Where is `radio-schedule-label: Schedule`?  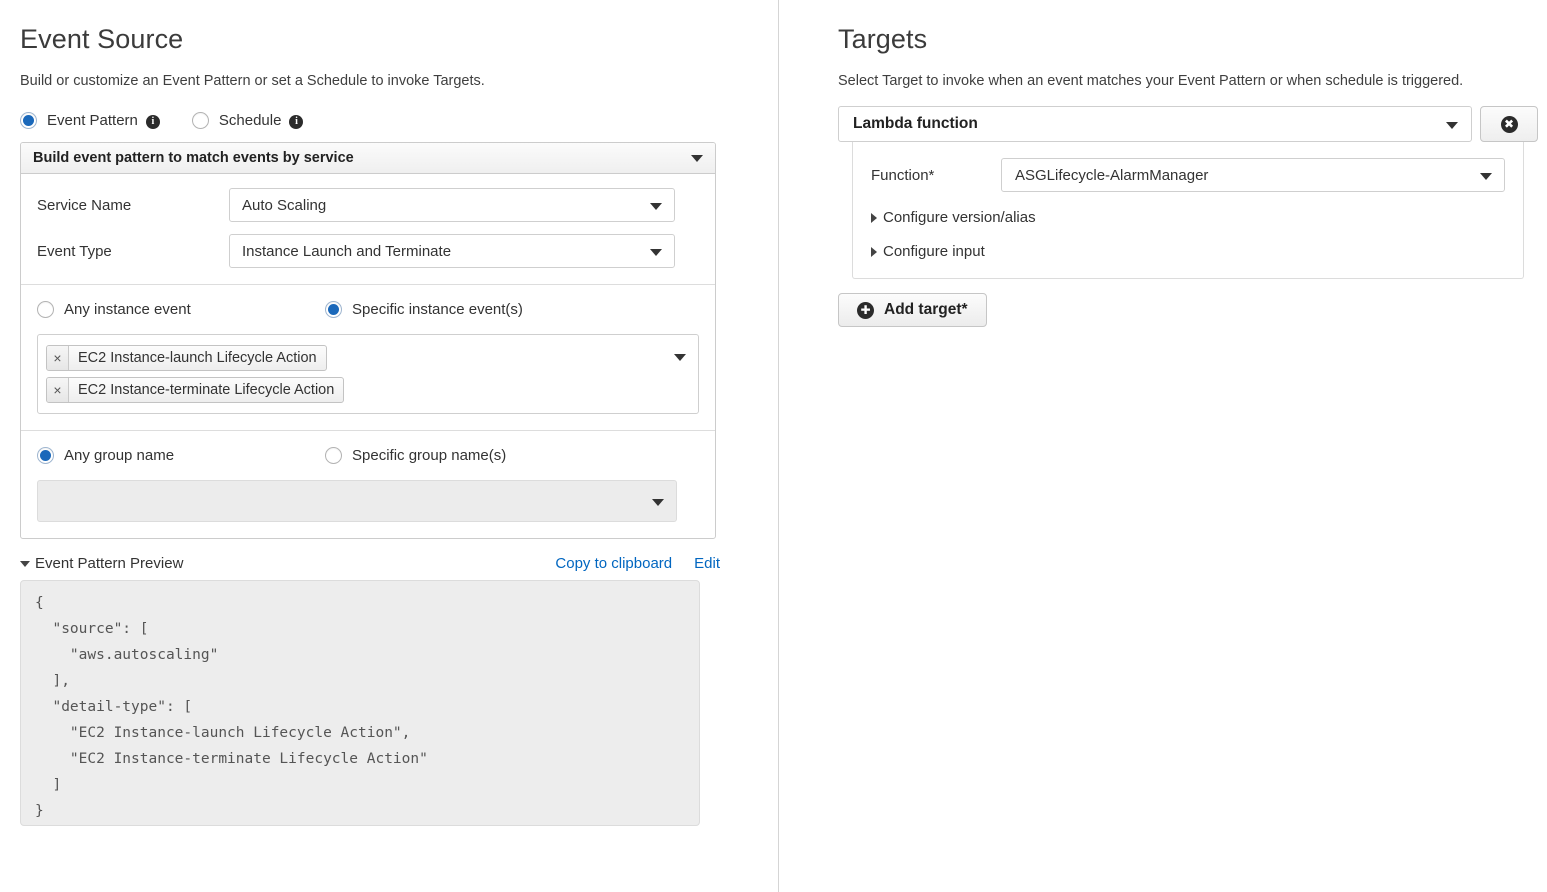 radio-schedule-label: Schedule is located at coordinates (250, 120).